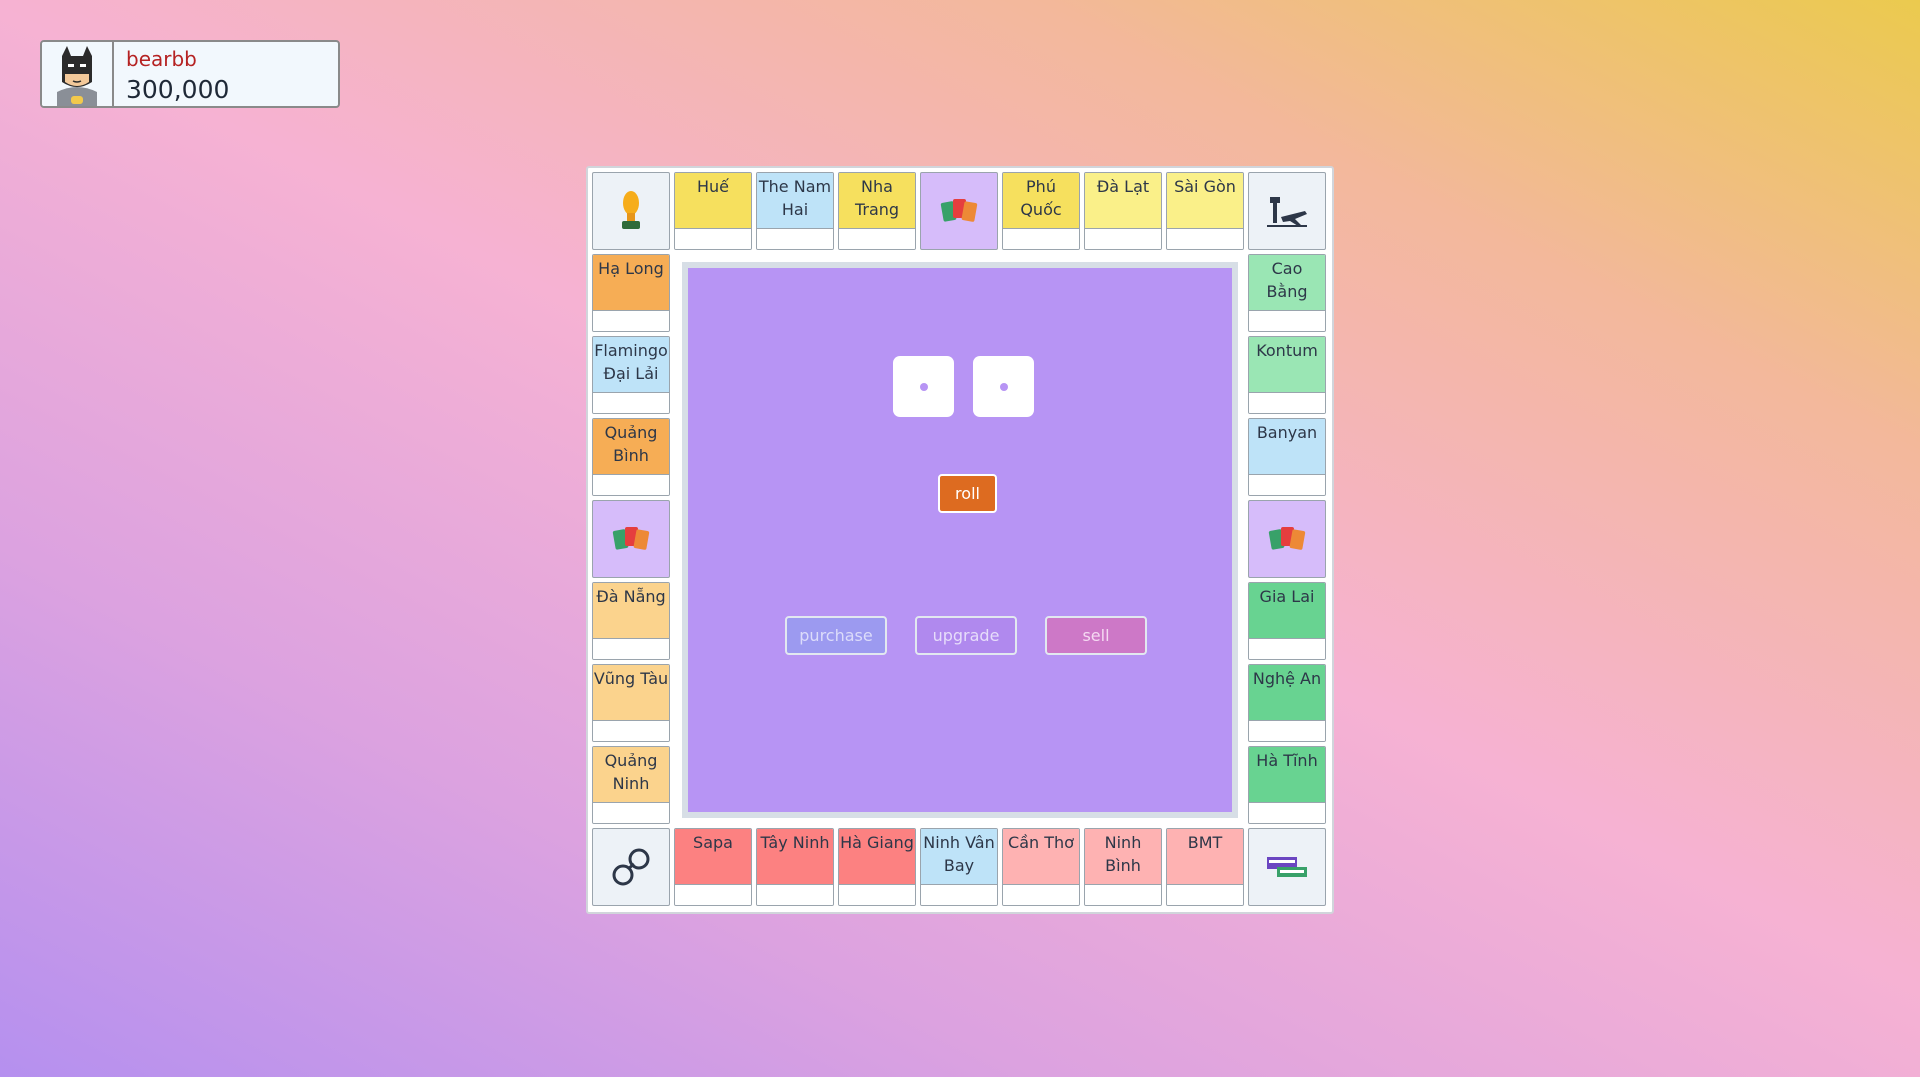  What do you see at coordinates (836, 635) in the screenshot?
I see `purchase-button: purchase` at bounding box center [836, 635].